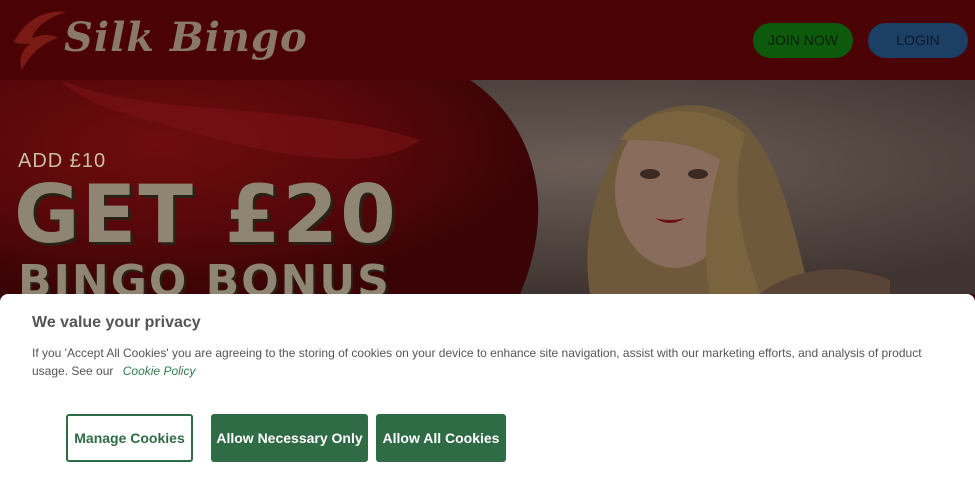 The height and width of the screenshot is (482, 975). I want to click on allow-all-cookies-button: Allow All Cookies, so click(441, 438).